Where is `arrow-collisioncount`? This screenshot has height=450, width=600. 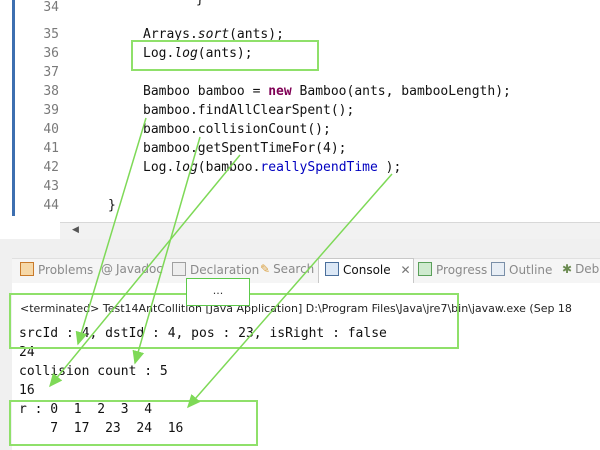
arrow-collisioncount is located at coordinates (166, 250).